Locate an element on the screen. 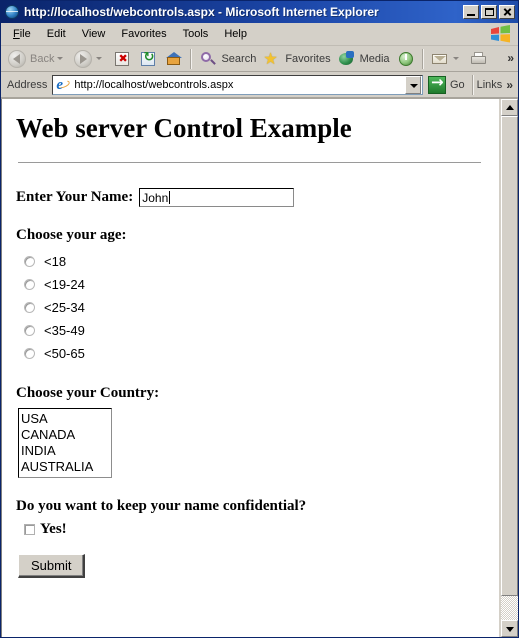 This screenshot has width=519, height=638. country-listbox: USA CANADA INDIA AUSTRALIA is located at coordinates (65, 443).